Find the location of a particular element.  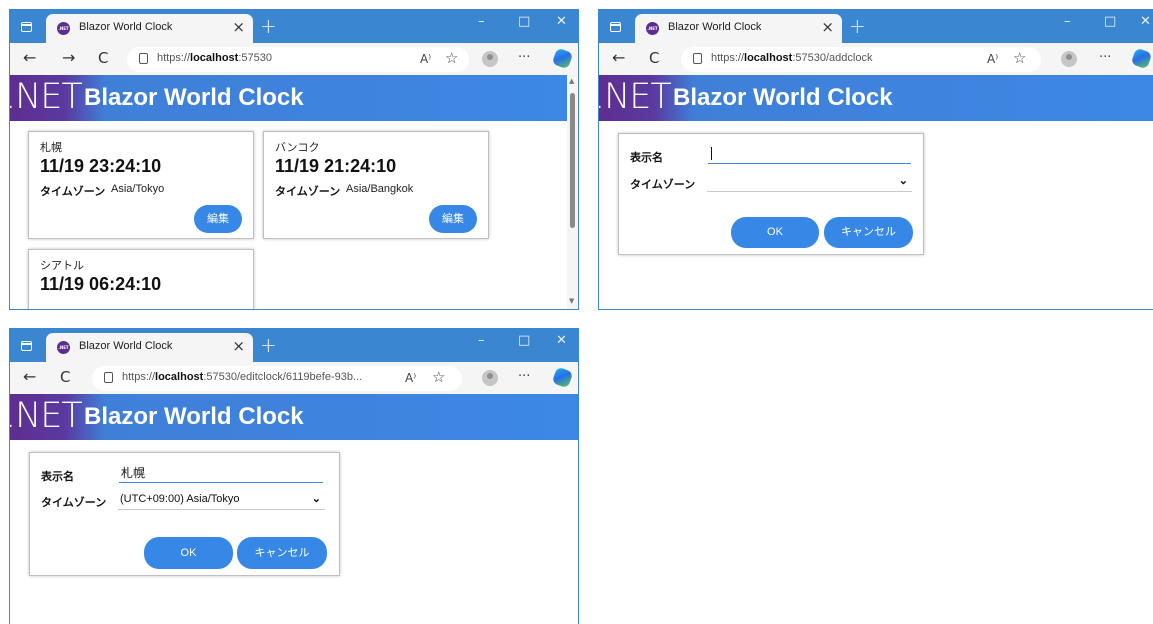

timezone-select-value: (UTC+09:00) Asia/Tokyo is located at coordinates (180, 499).